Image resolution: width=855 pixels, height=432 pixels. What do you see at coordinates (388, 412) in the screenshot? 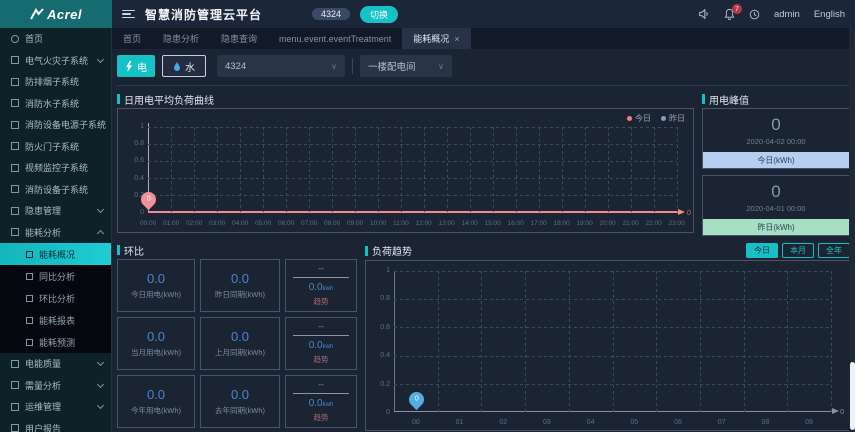
I see `y-tick-label: 0` at bounding box center [388, 412].